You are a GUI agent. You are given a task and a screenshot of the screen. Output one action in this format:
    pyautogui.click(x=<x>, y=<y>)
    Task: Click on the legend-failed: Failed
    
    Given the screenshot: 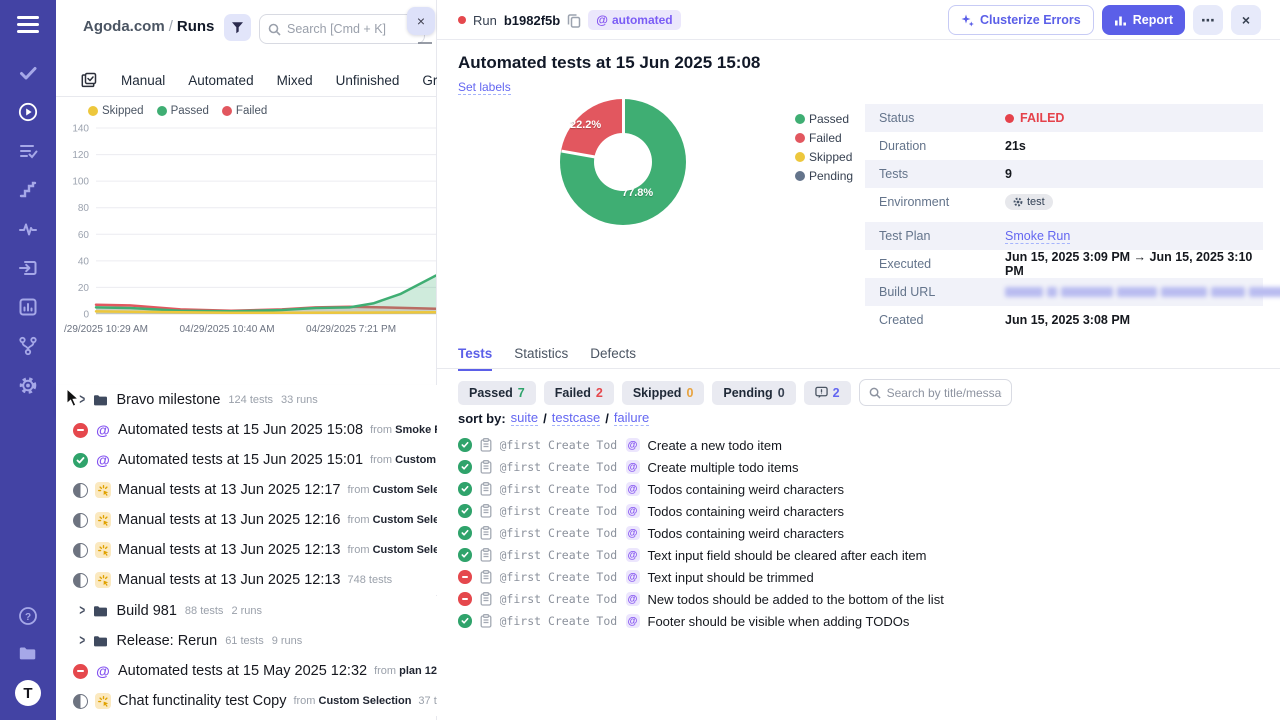 What is the action you would take?
    pyautogui.click(x=244, y=111)
    